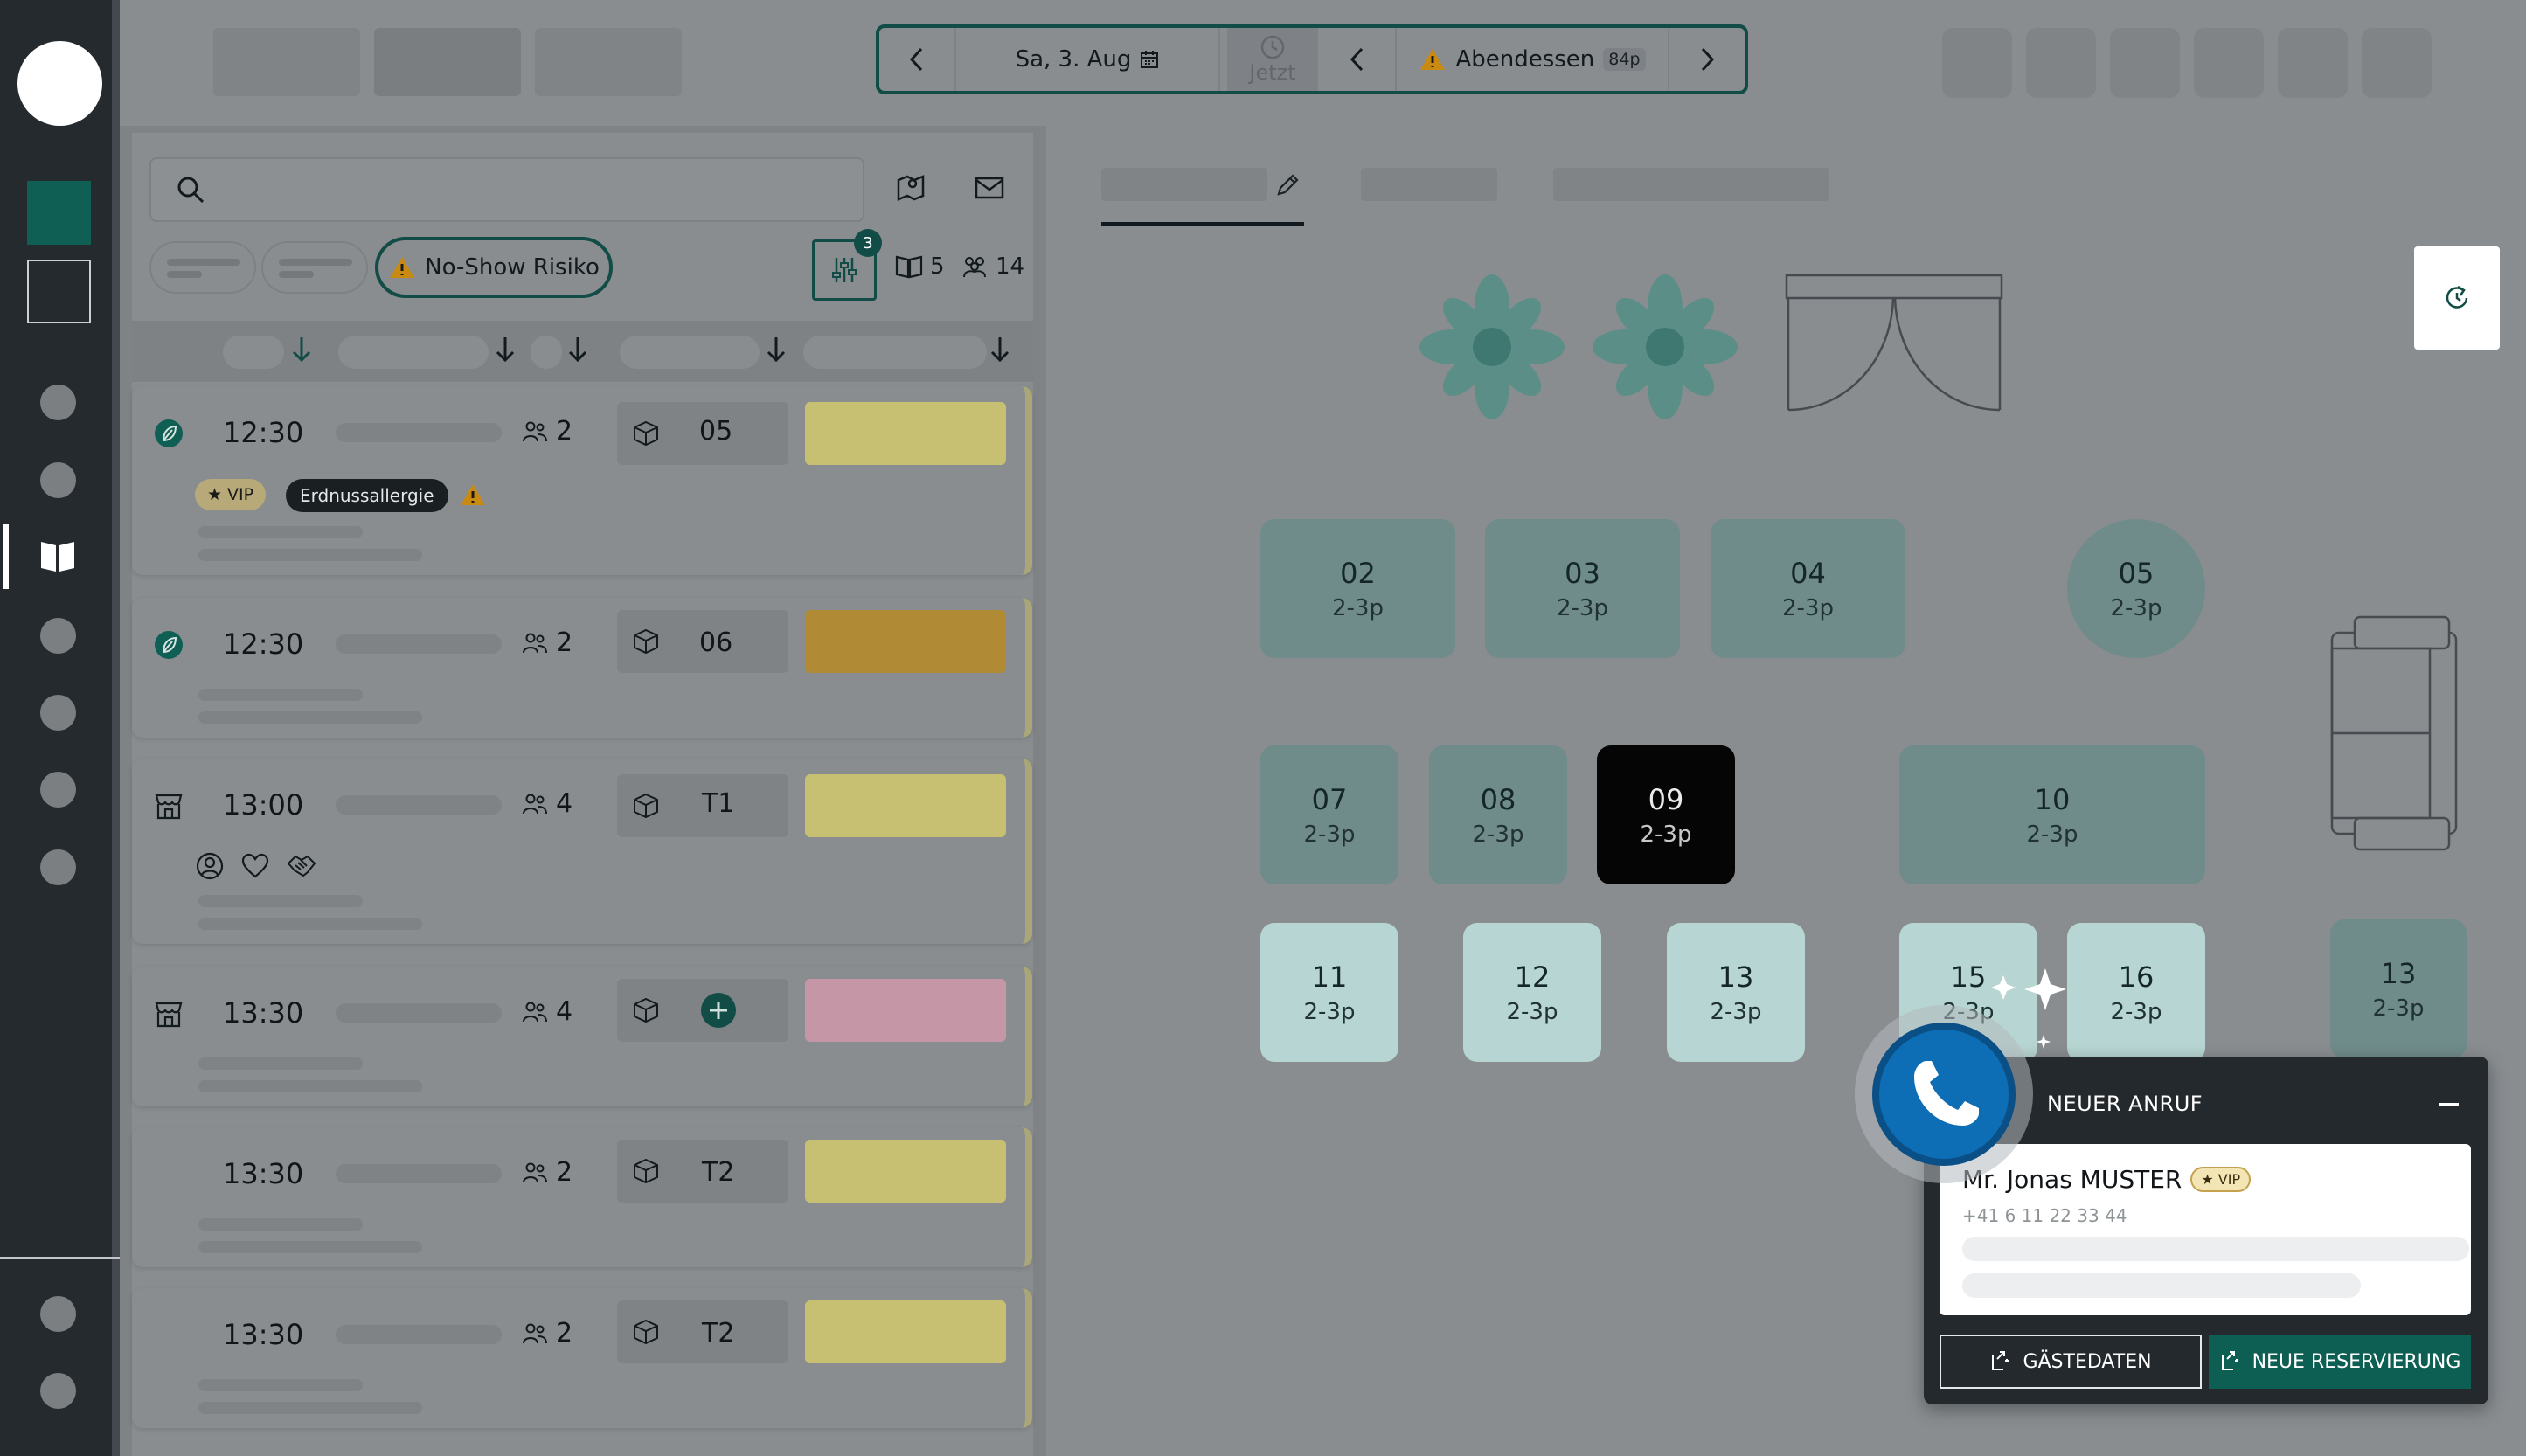 Image resolution: width=2526 pixels, height=1456 pixels. Describe the element at coordinates (719, 803) in the screenshot. I see `table-number: T1` at that location.